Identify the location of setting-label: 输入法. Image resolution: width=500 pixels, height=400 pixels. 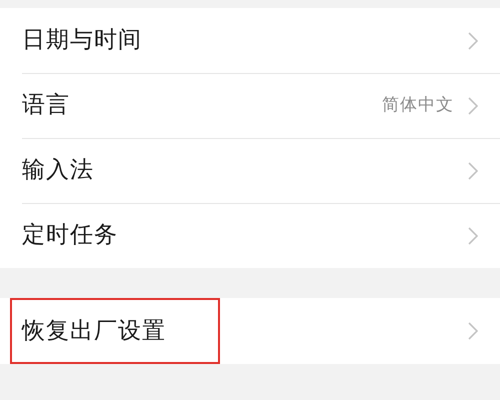
(58, 171).